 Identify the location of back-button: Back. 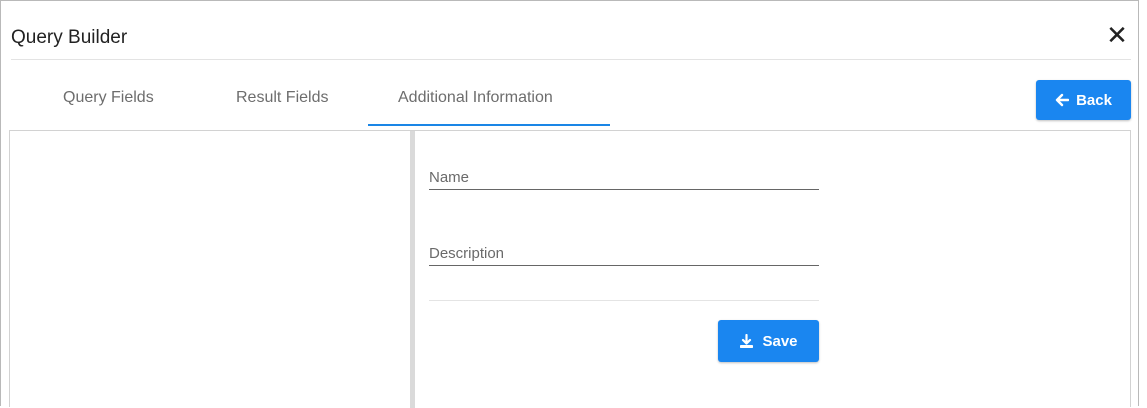
(1083, 100).